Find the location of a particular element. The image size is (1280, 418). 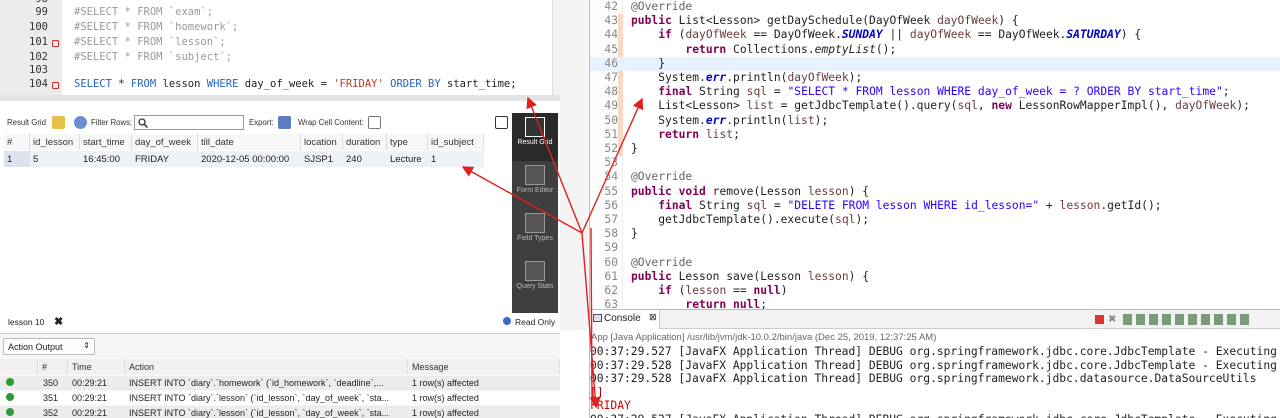

console-toolbar-icons is located at coordinates (1188, 319).